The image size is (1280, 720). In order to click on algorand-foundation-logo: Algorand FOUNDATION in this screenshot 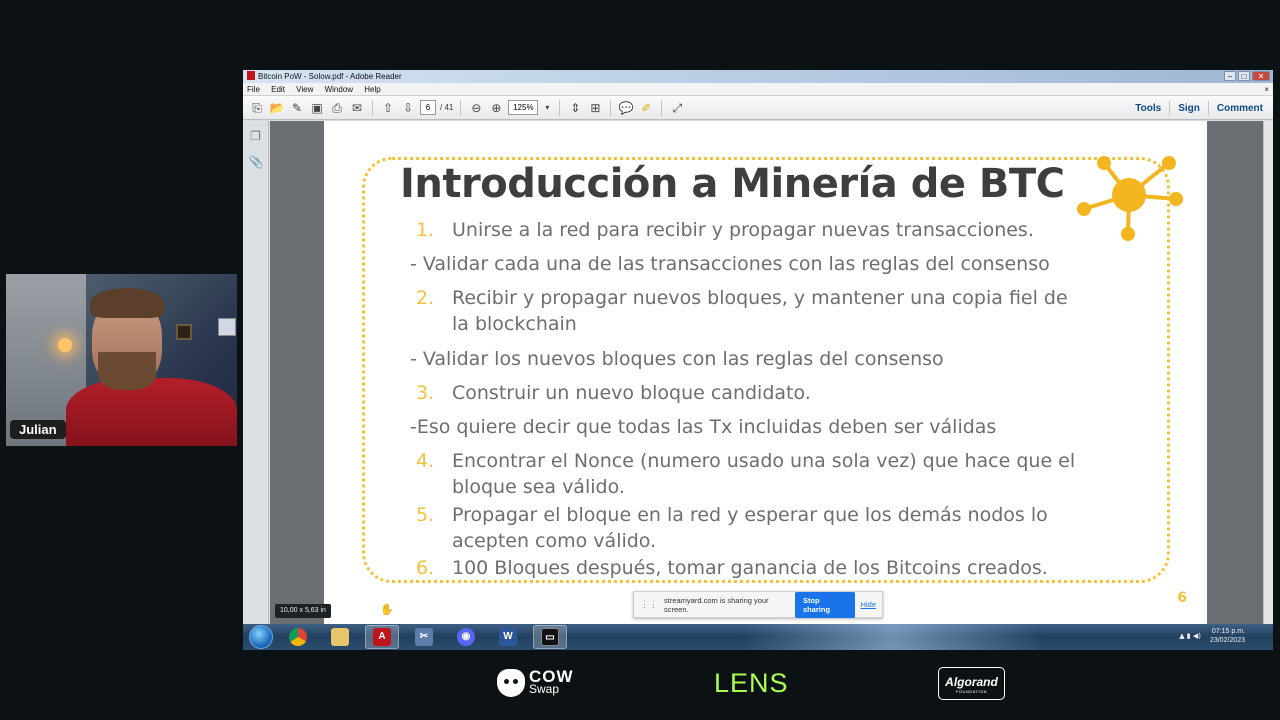, I will do `click(971, 683)`.